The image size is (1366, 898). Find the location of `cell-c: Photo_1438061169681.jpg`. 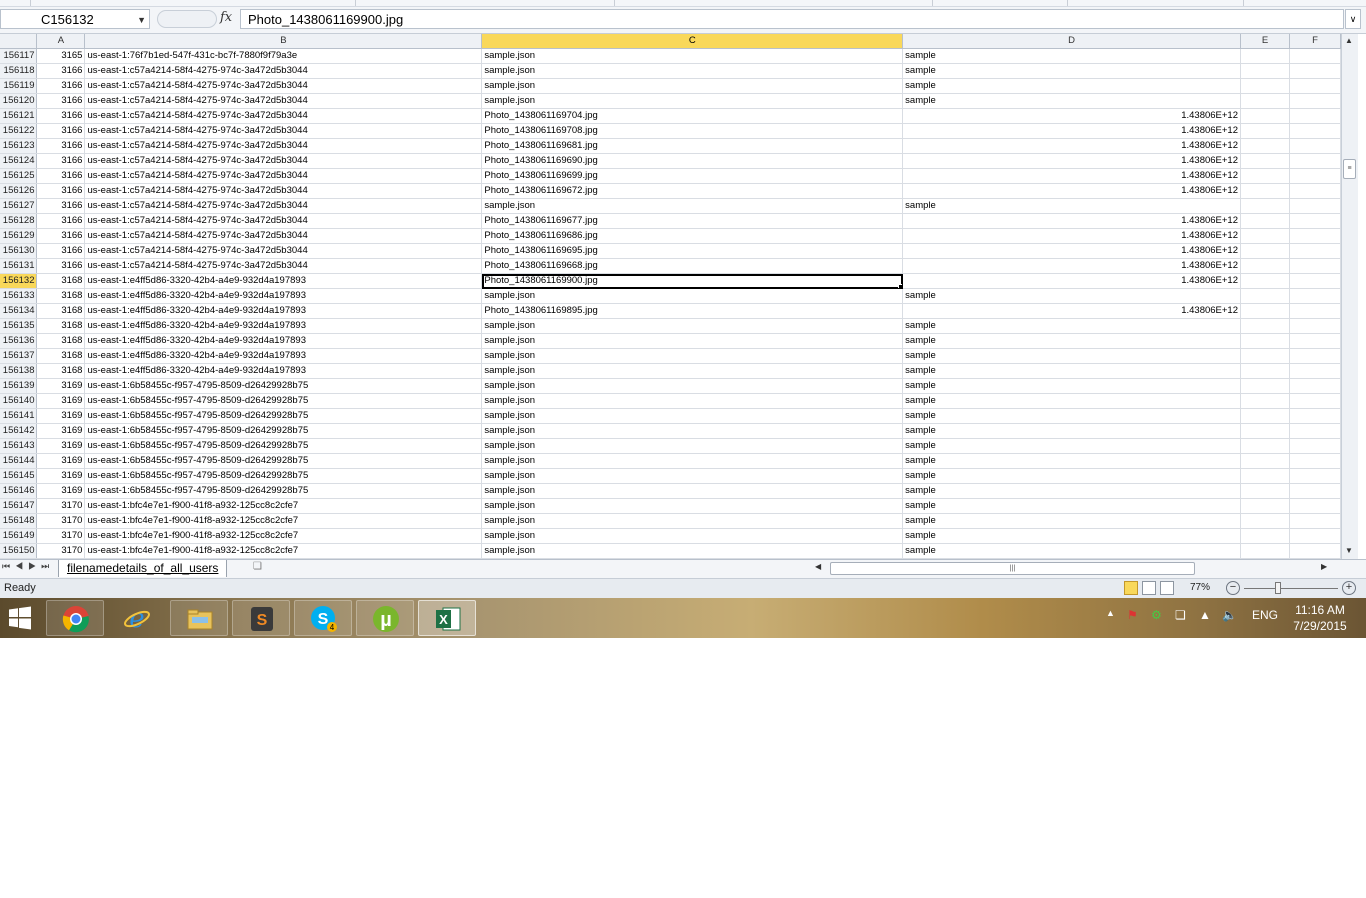

cell-c: Photo_1438061169681.jpg is located at coordinates (692, 146).